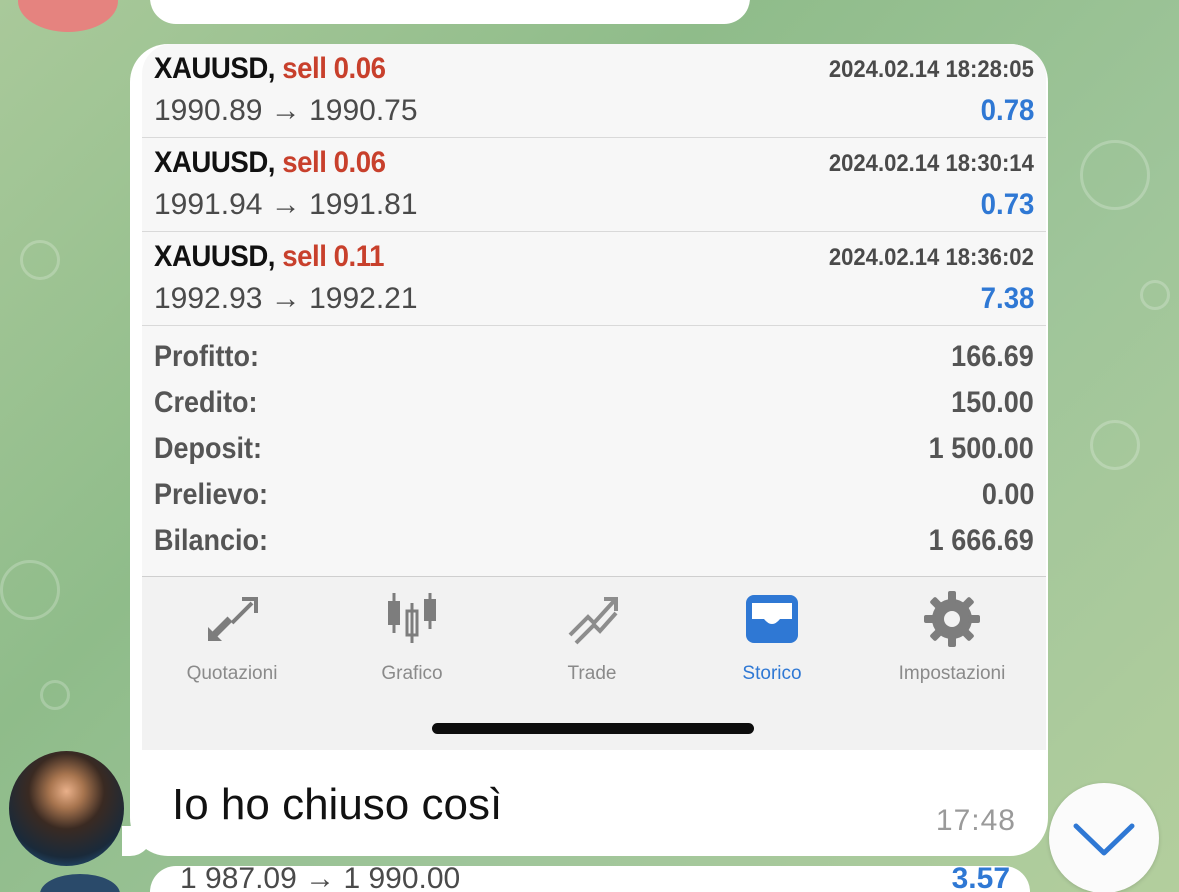  I want to click on summary-value: 150.00, so click(992, 402).